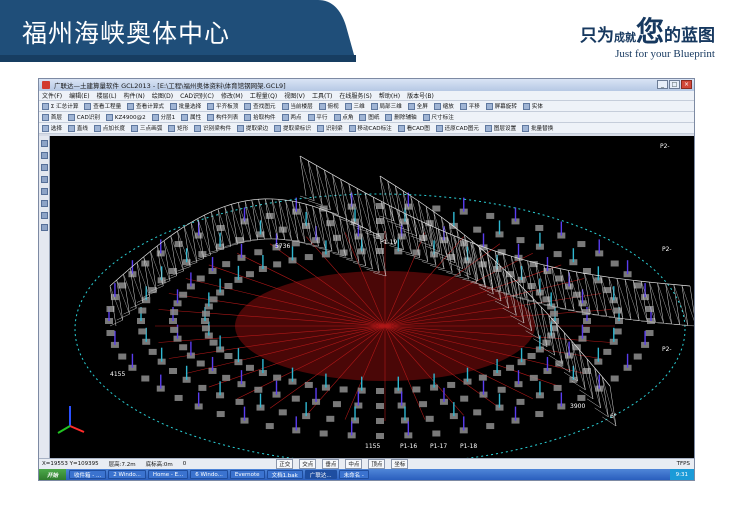 This screenshot has height=507, width=729. Describe the element at coordinates (401, 117) in the screenshot. I see `toolbar-item: 删除辅轴` at that location.